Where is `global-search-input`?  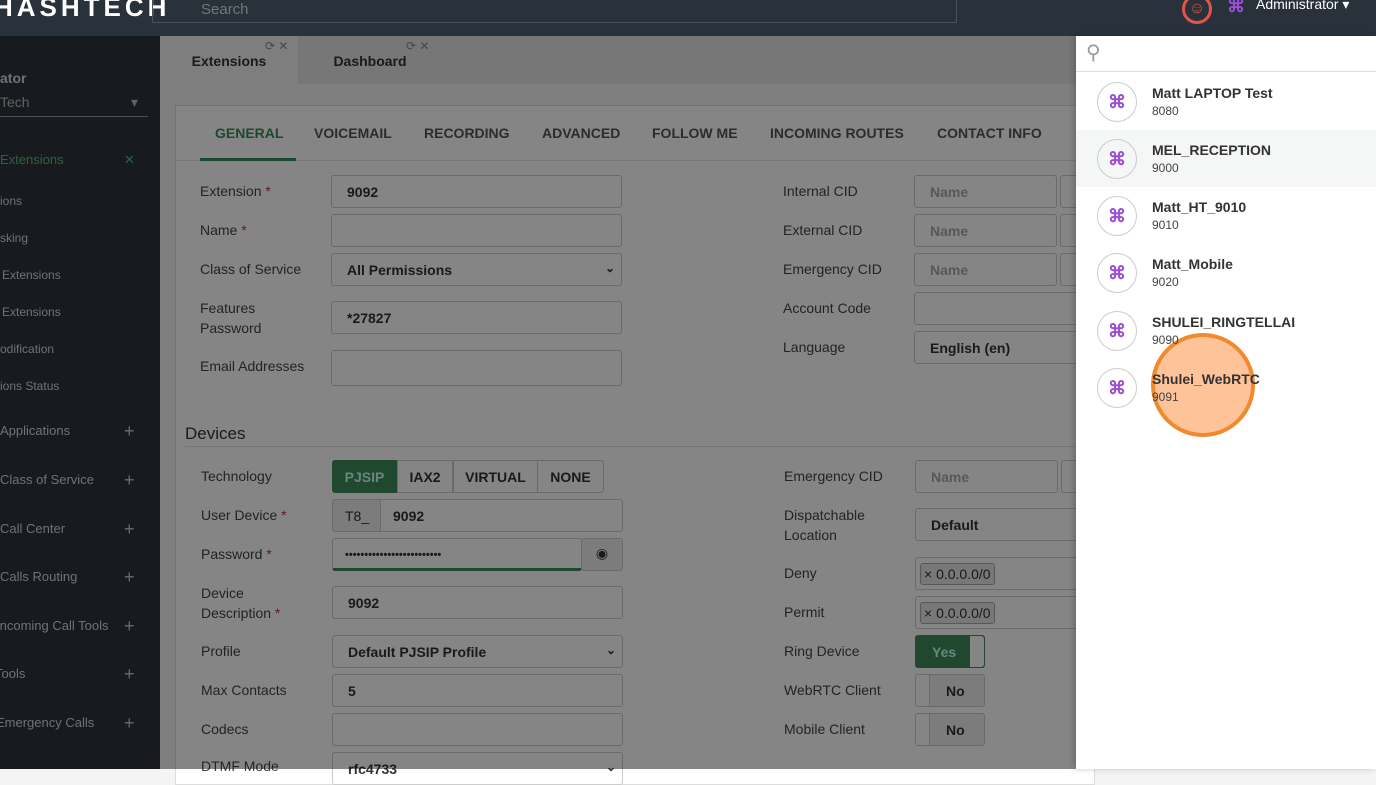 global-search-input is located at coordinates (554, 11).